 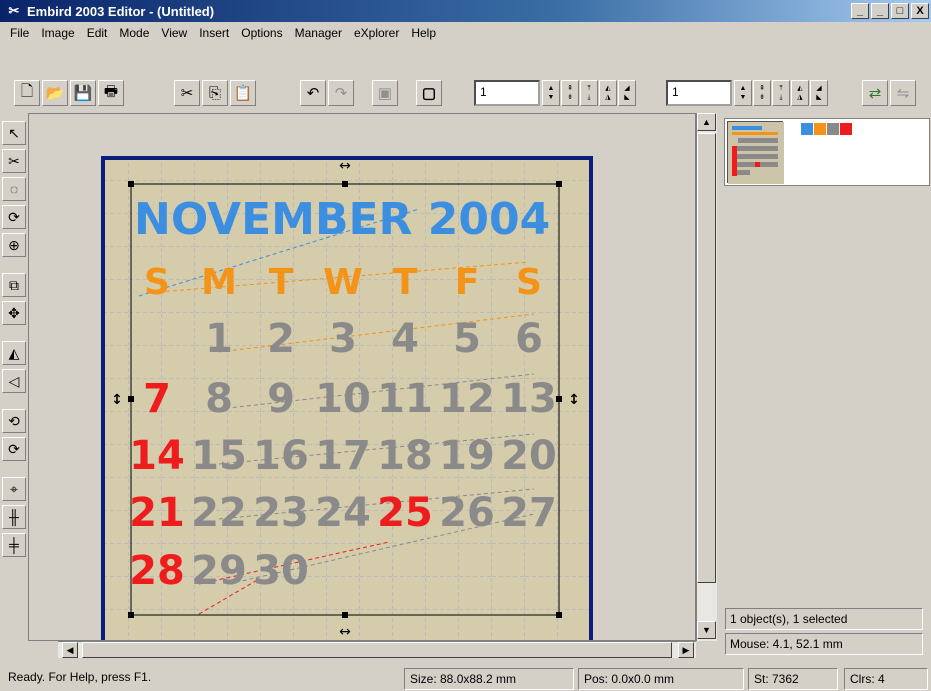 What do you see at coordinates (111, 93) in the screenshot?
I see `print-button: 🖶` at bounding box center [111, 93].